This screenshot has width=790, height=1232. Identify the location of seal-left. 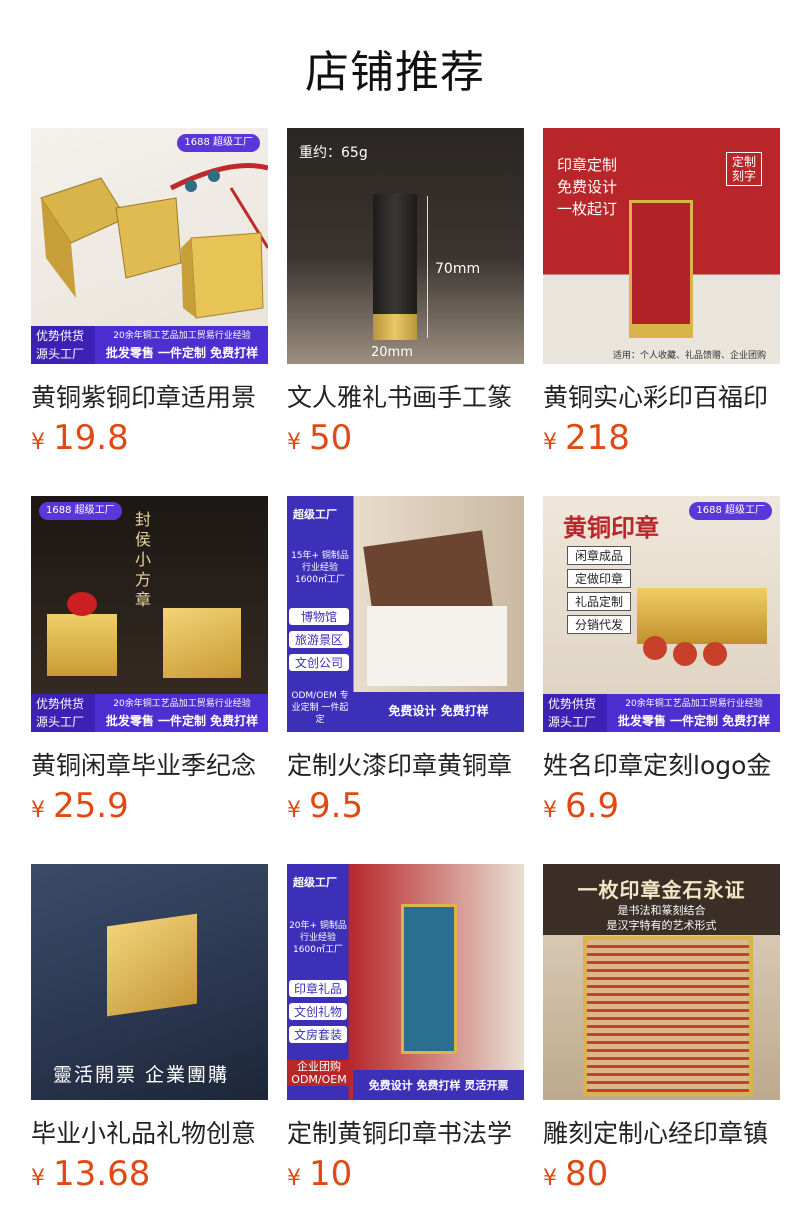
(82, 645).